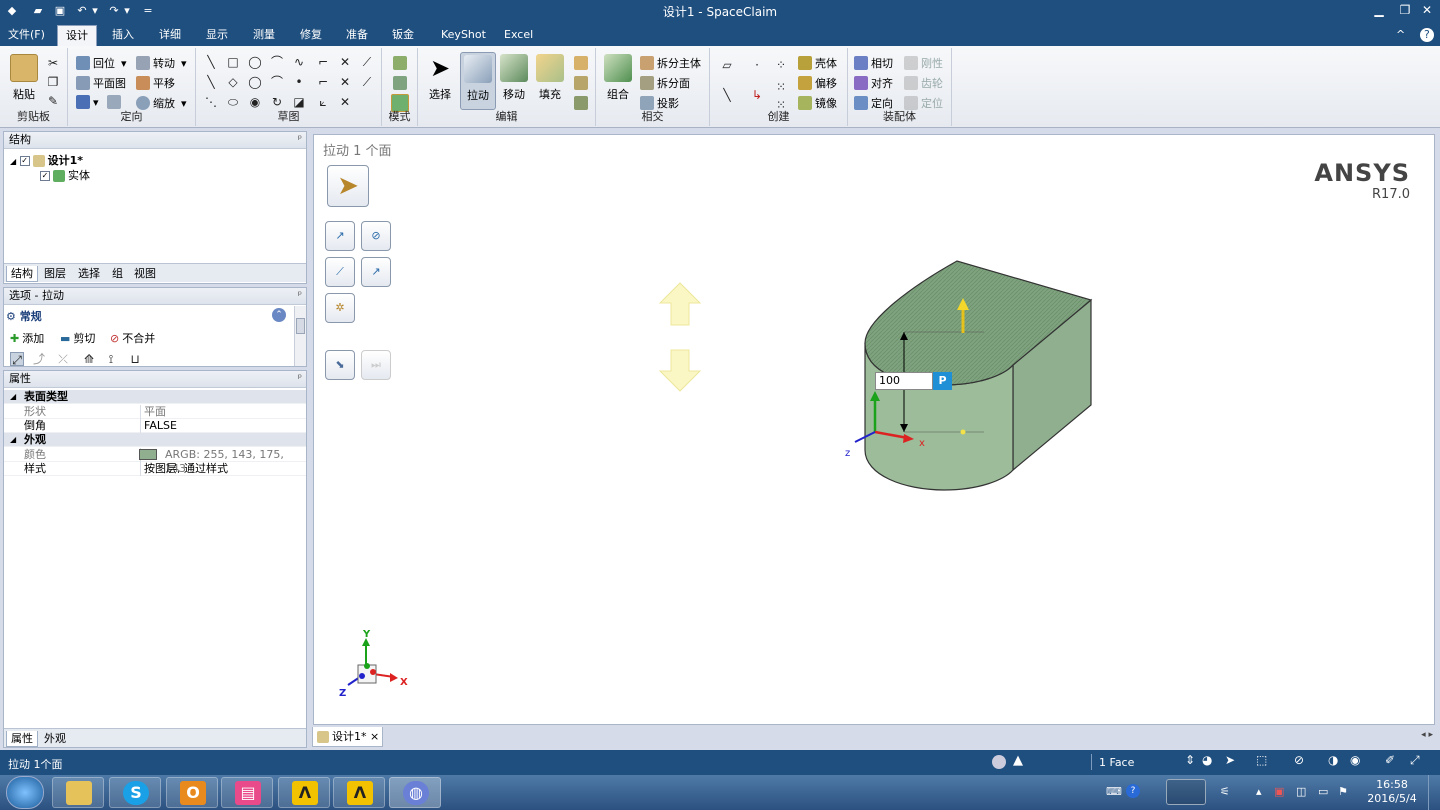 The width and height of the screenshot is (1440, 810). Describe the element at coordinates (323, 102) in the screenshot. I see `bend-tool-icon: ⟀` at that location.